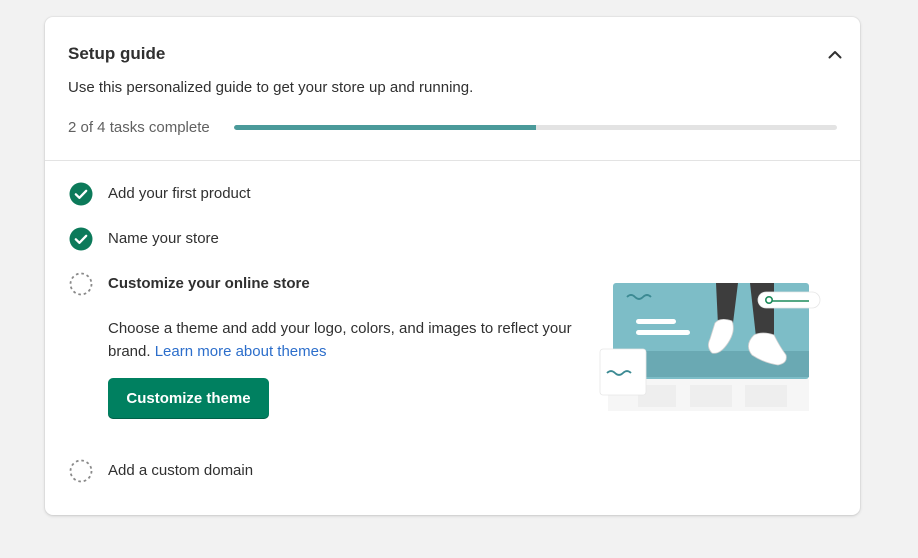 The image size is (918, 558). I want to click on chevron-up-icon, so click(835, 54).